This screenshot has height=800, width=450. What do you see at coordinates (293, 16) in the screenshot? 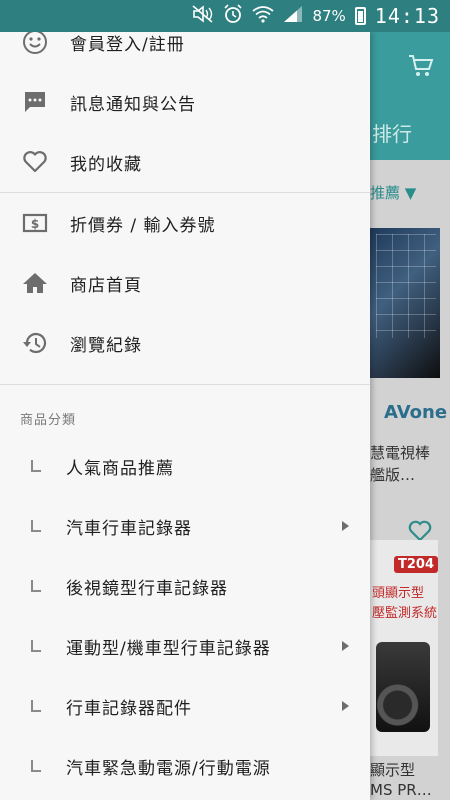
I see `signal-icon` at bounding box center [293, 16].